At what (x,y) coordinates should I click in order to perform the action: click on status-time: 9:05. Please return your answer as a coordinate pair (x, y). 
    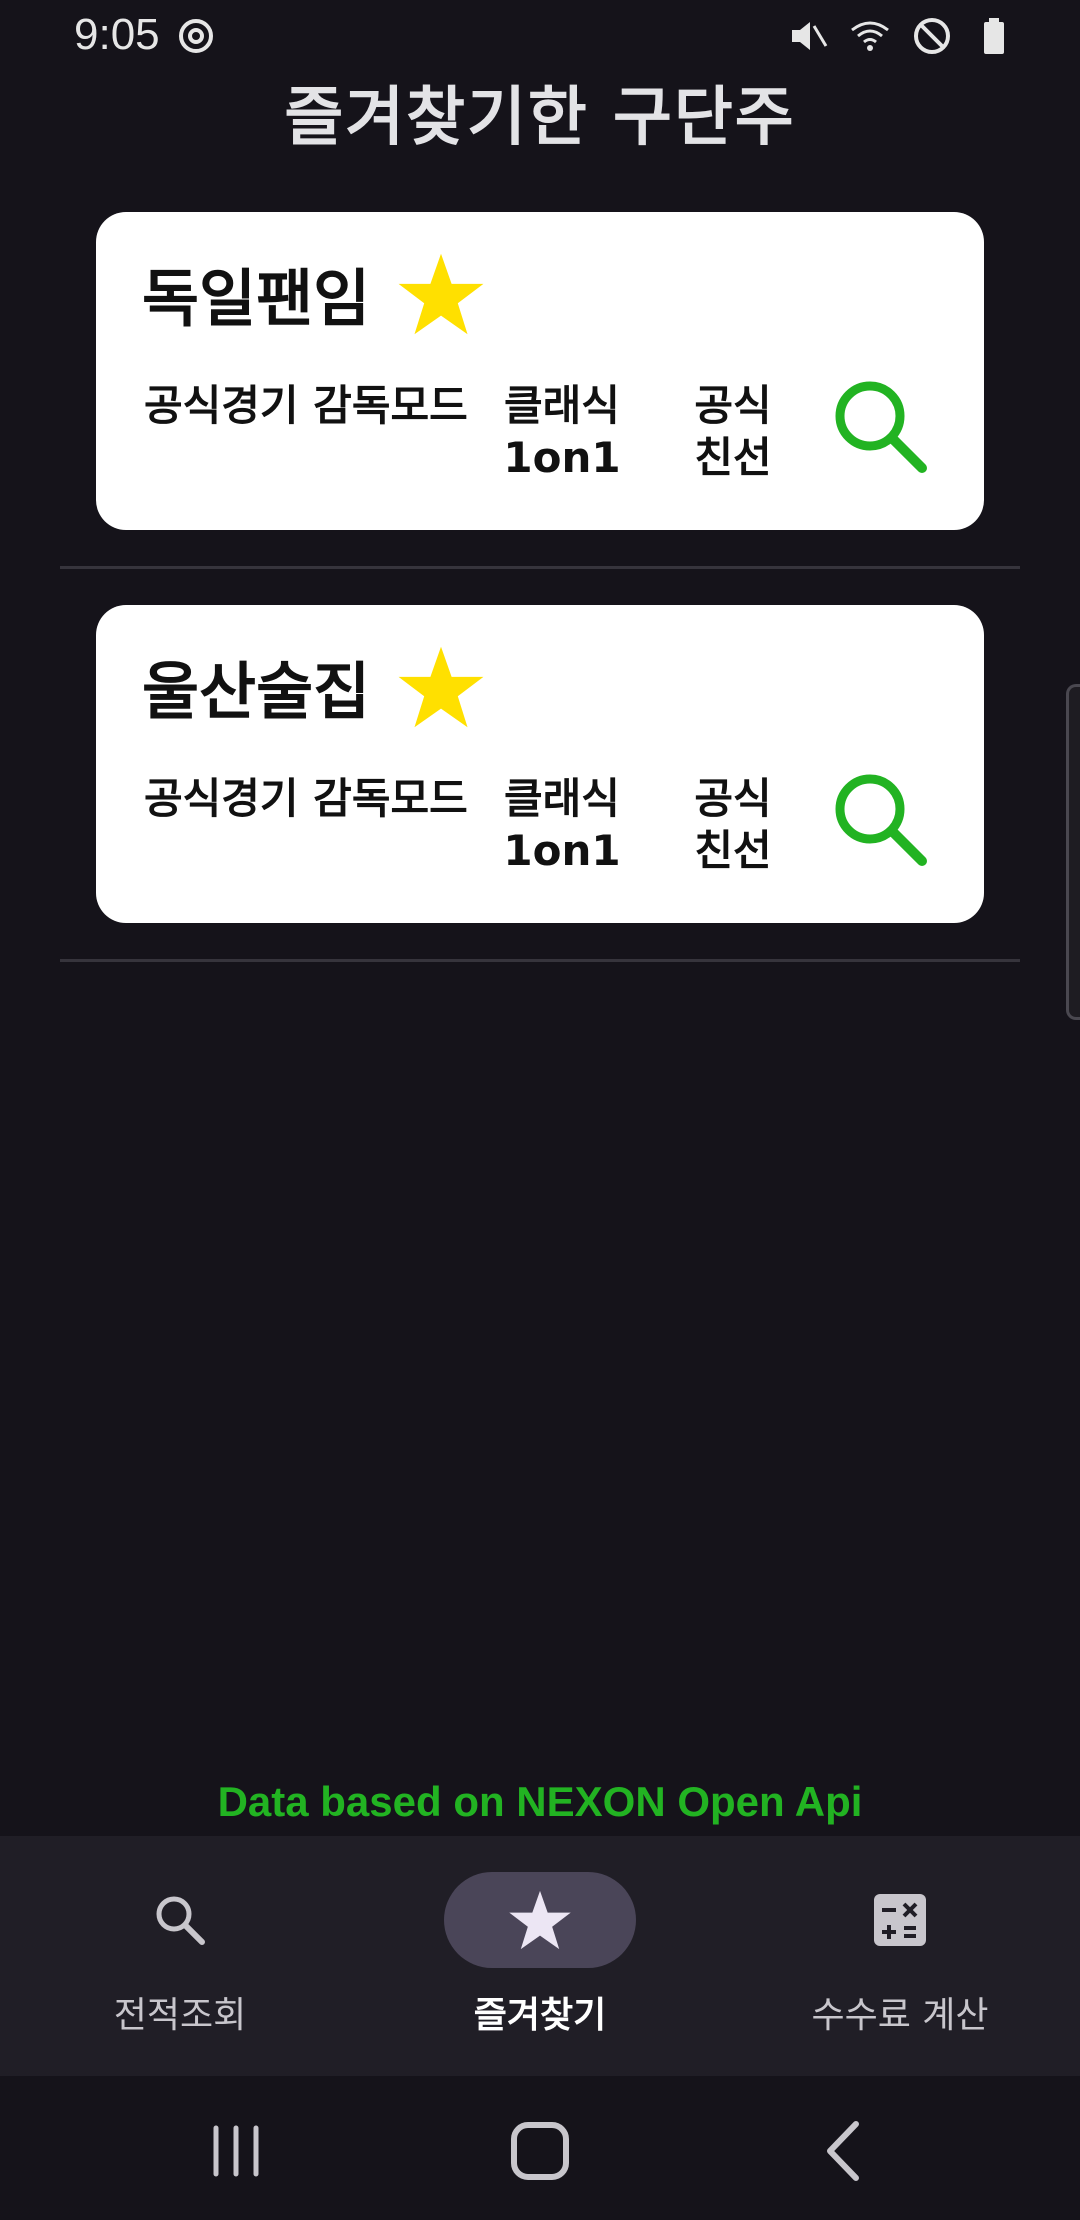
    Looking at the image, I should click on (117, 34).